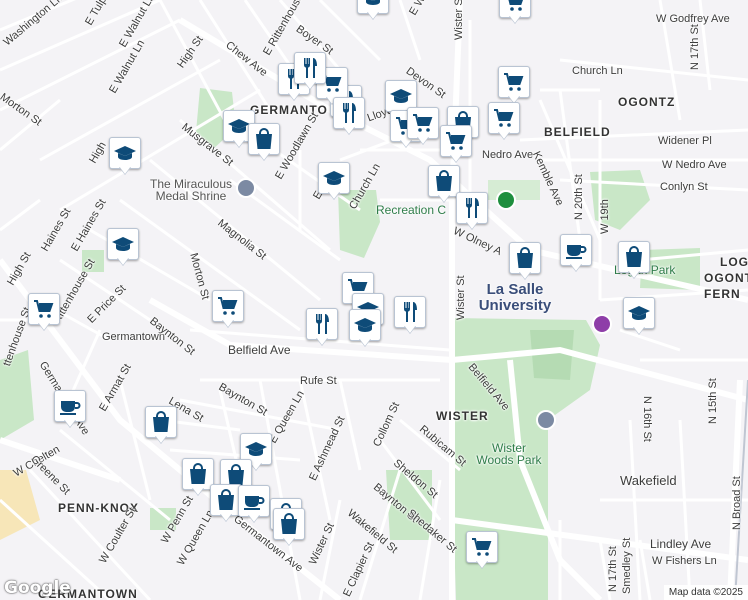 The height and width of the screenshot is (600, 748). Describe the element at coordinates (713, 401) in the screenshot. I see `street-label: N 15th St` at that location.